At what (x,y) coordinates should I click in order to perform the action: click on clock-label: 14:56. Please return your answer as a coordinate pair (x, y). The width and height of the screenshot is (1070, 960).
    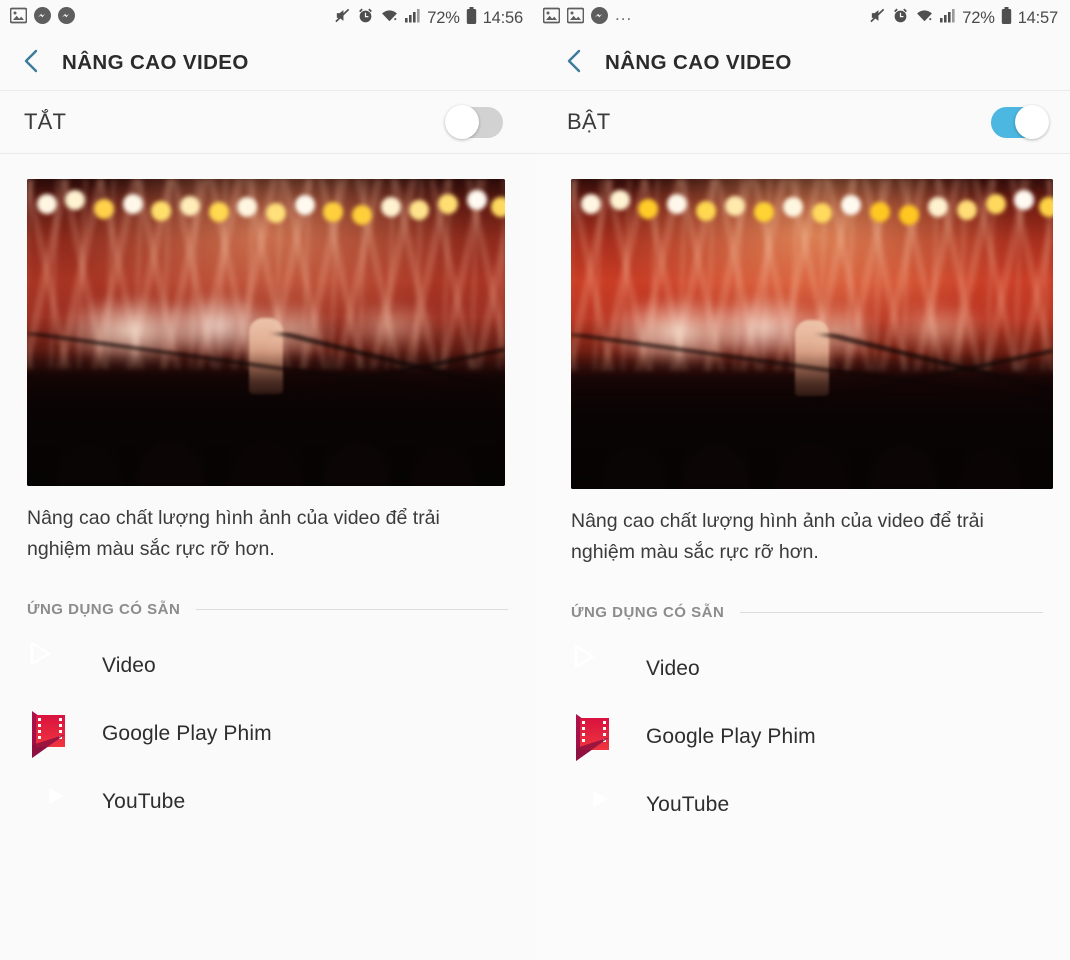
    Looking at the image, I should click on (502, 17).